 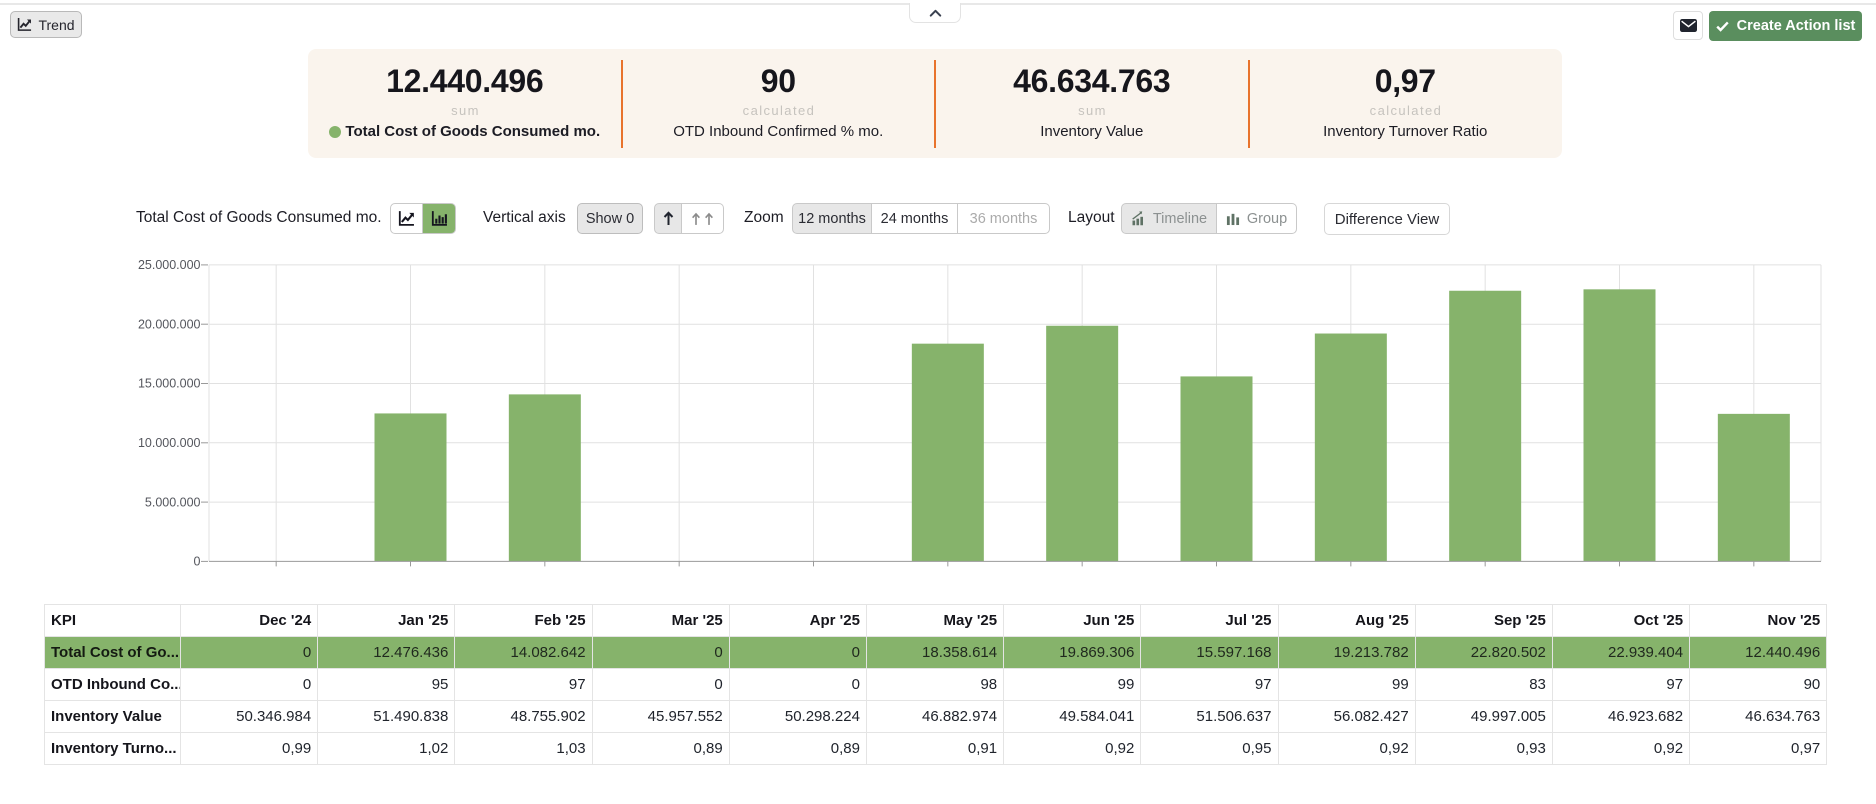 What do you see at coordinates (169, 324) in the screenshot?
I see `svg-text: 20.000.000` at bounding box center [169, 324].